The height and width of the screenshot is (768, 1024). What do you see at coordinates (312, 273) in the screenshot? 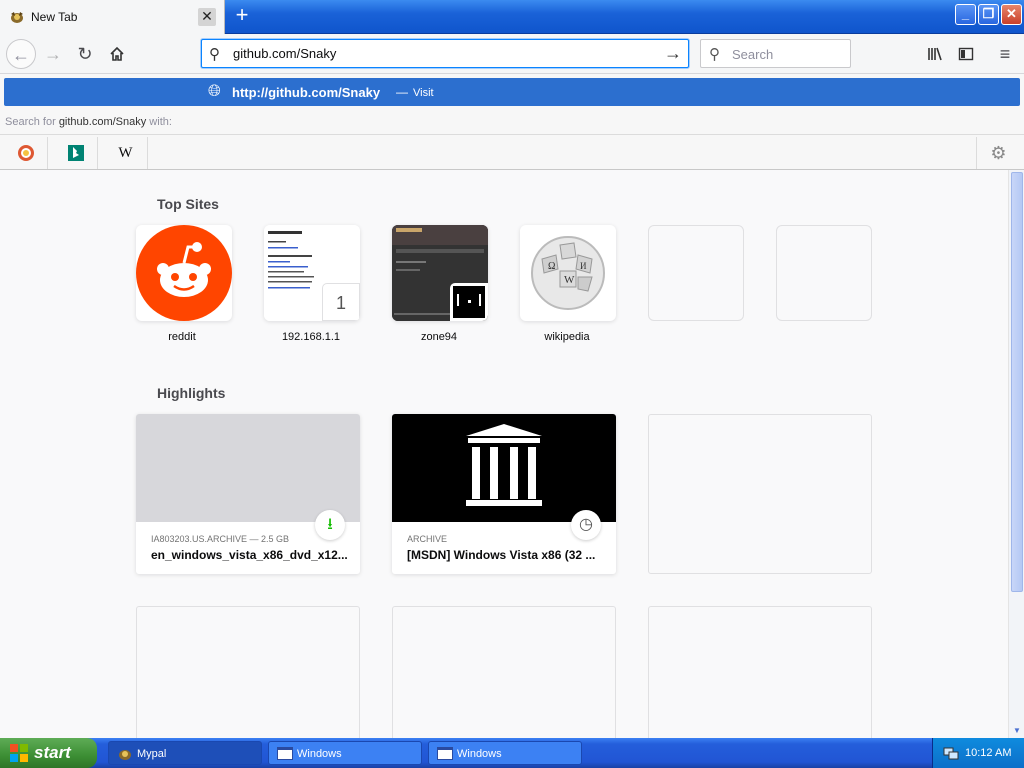
I see `top-site-router: 1` at bounding box center [312, 273].